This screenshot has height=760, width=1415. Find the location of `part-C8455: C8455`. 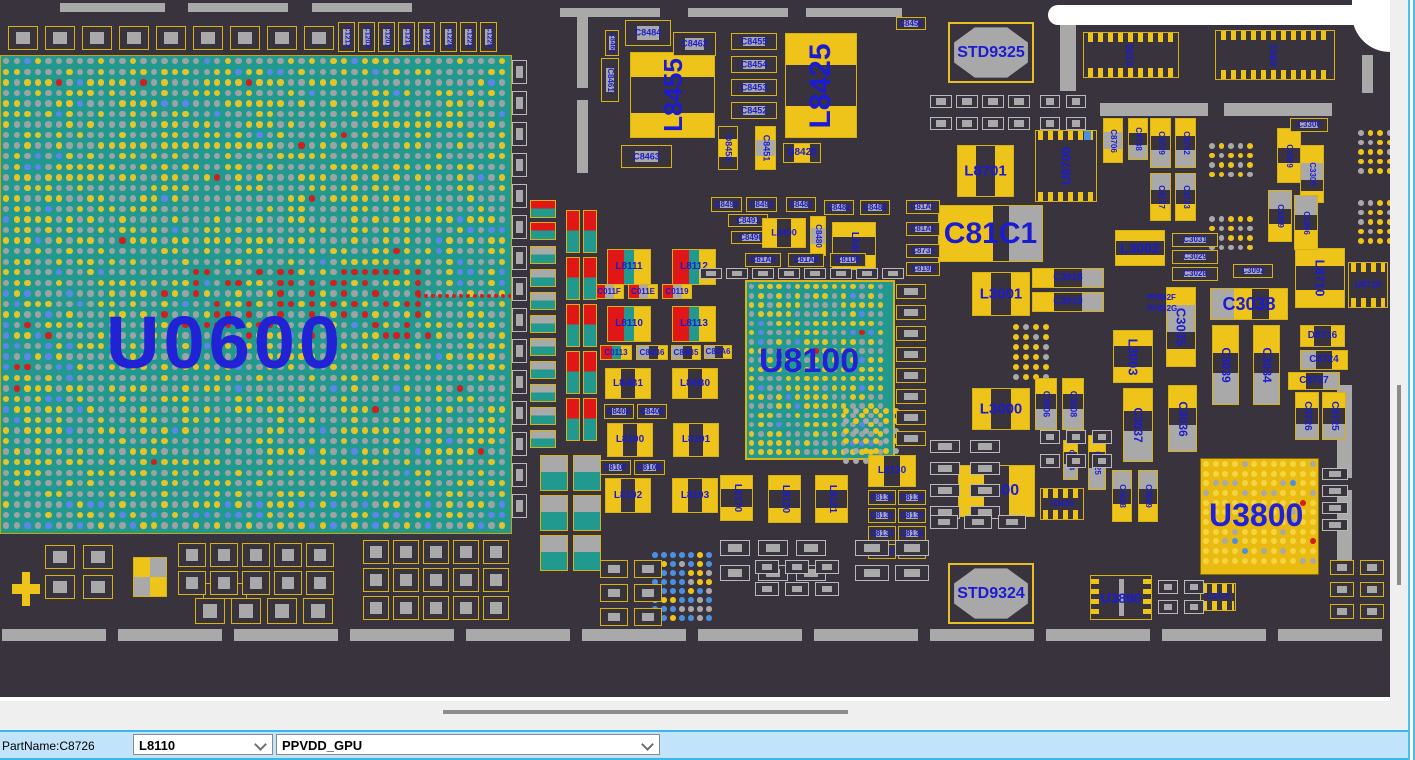

part-C8455: C8455 is located at coordinates (754, 41).